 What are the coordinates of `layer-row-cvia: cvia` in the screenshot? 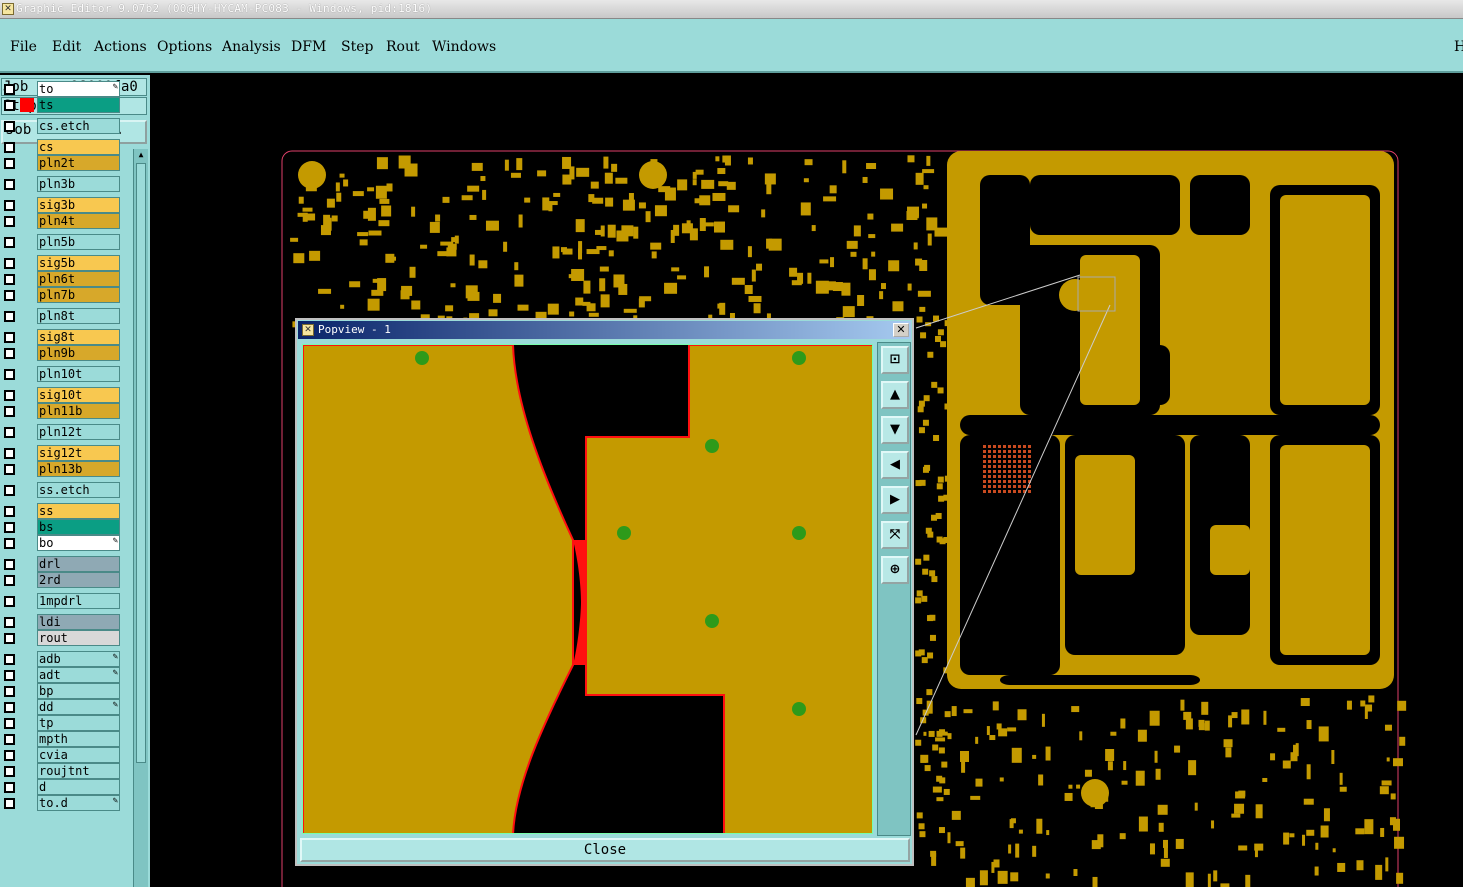 It's located at (61, 755).